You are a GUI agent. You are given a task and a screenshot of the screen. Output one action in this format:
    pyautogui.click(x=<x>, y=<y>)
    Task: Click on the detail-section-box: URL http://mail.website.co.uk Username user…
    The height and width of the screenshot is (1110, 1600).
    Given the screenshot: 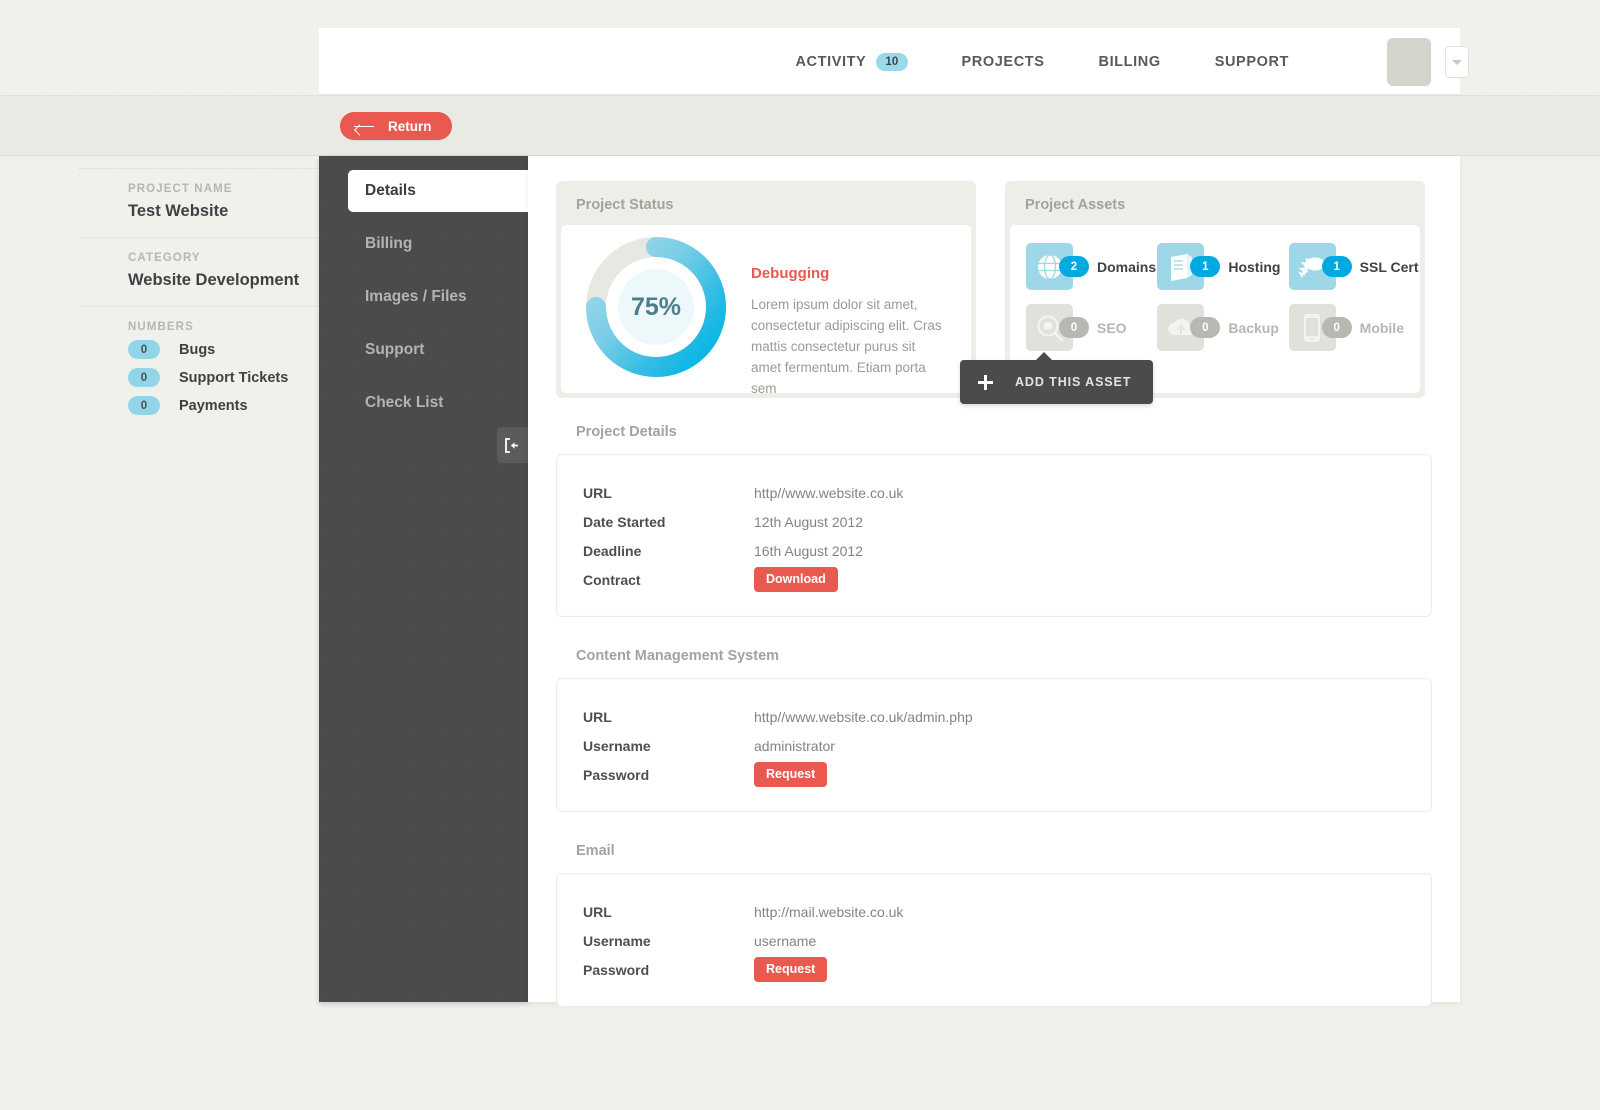 What is the action you would take?
    pyautogui.click(x=994, y=940)
    